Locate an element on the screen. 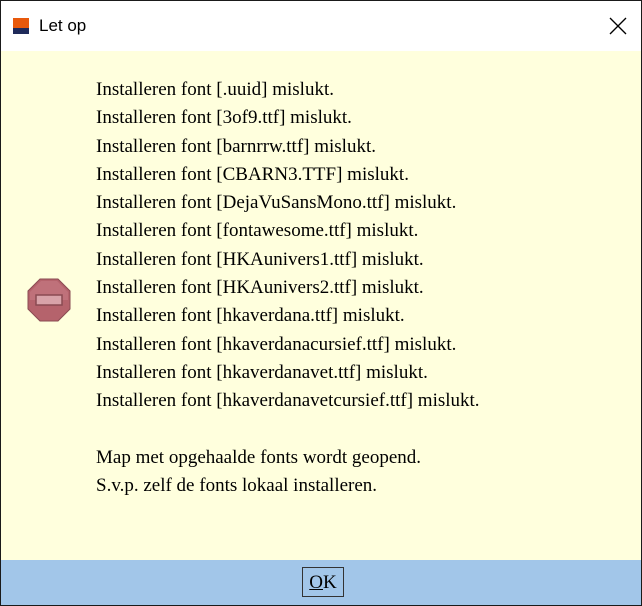  ok-label-rest: K is located at coordinates (330, 582).